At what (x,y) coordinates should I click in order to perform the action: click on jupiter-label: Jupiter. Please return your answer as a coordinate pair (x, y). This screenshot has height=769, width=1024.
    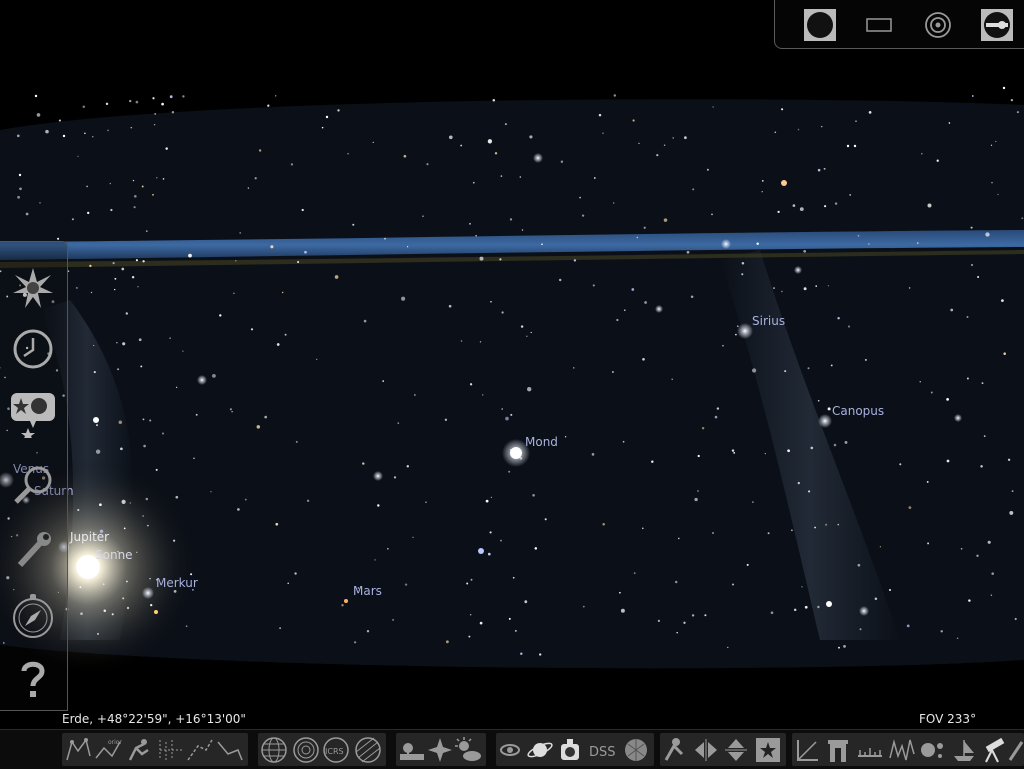
    Looking at the image, I should click on (89, 537).